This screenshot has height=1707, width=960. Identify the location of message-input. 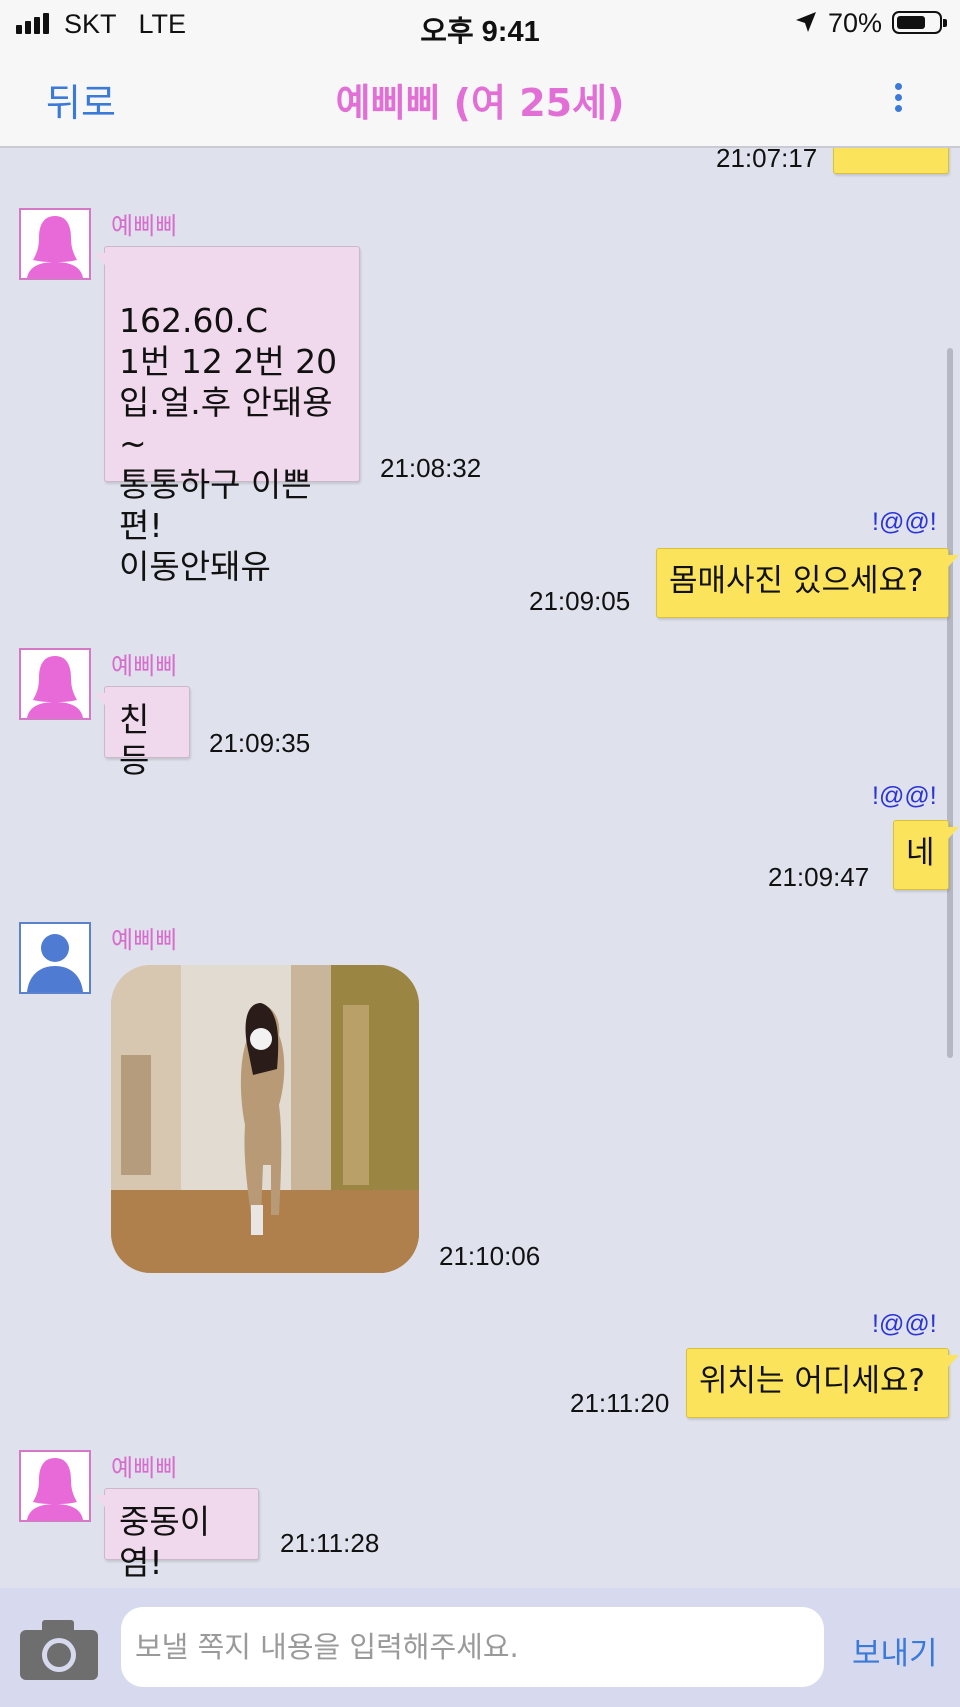
(472, 1647).